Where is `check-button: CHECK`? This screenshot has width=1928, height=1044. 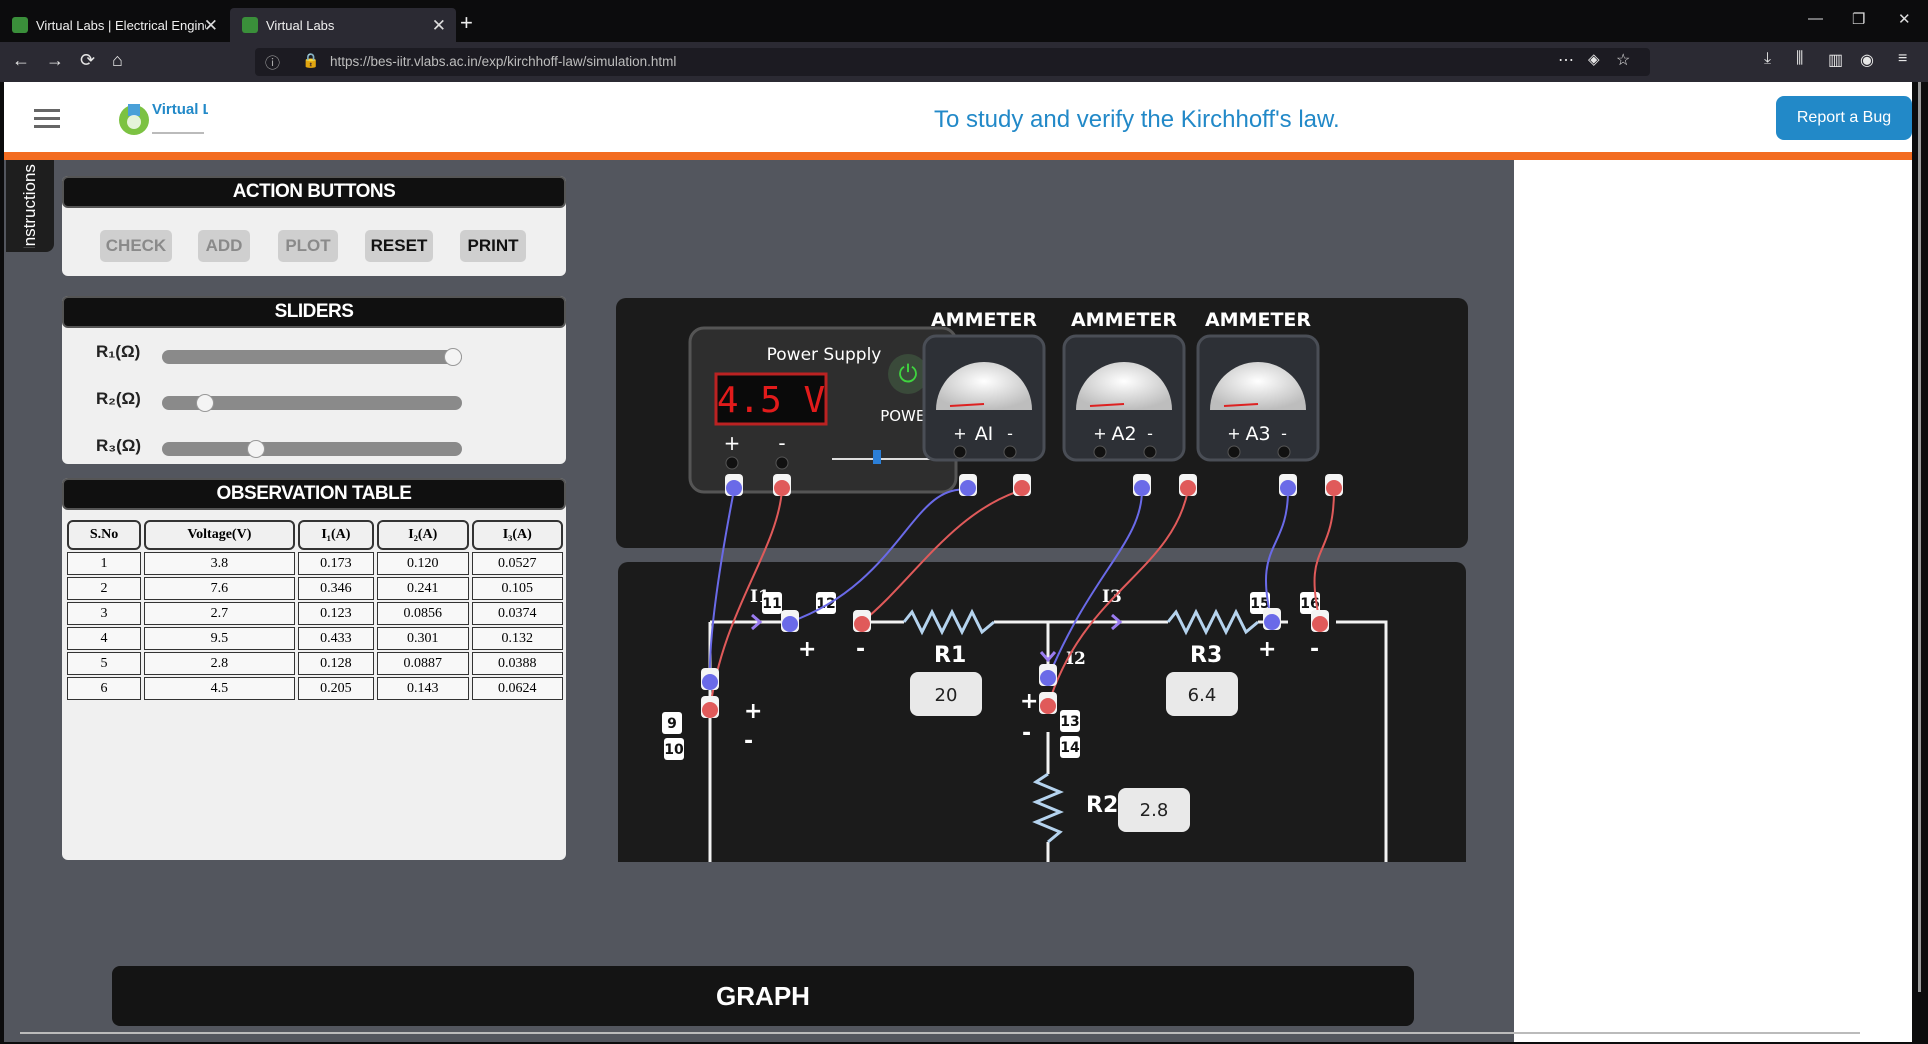
check-button: CHECK is located at coordinates (136, 246).